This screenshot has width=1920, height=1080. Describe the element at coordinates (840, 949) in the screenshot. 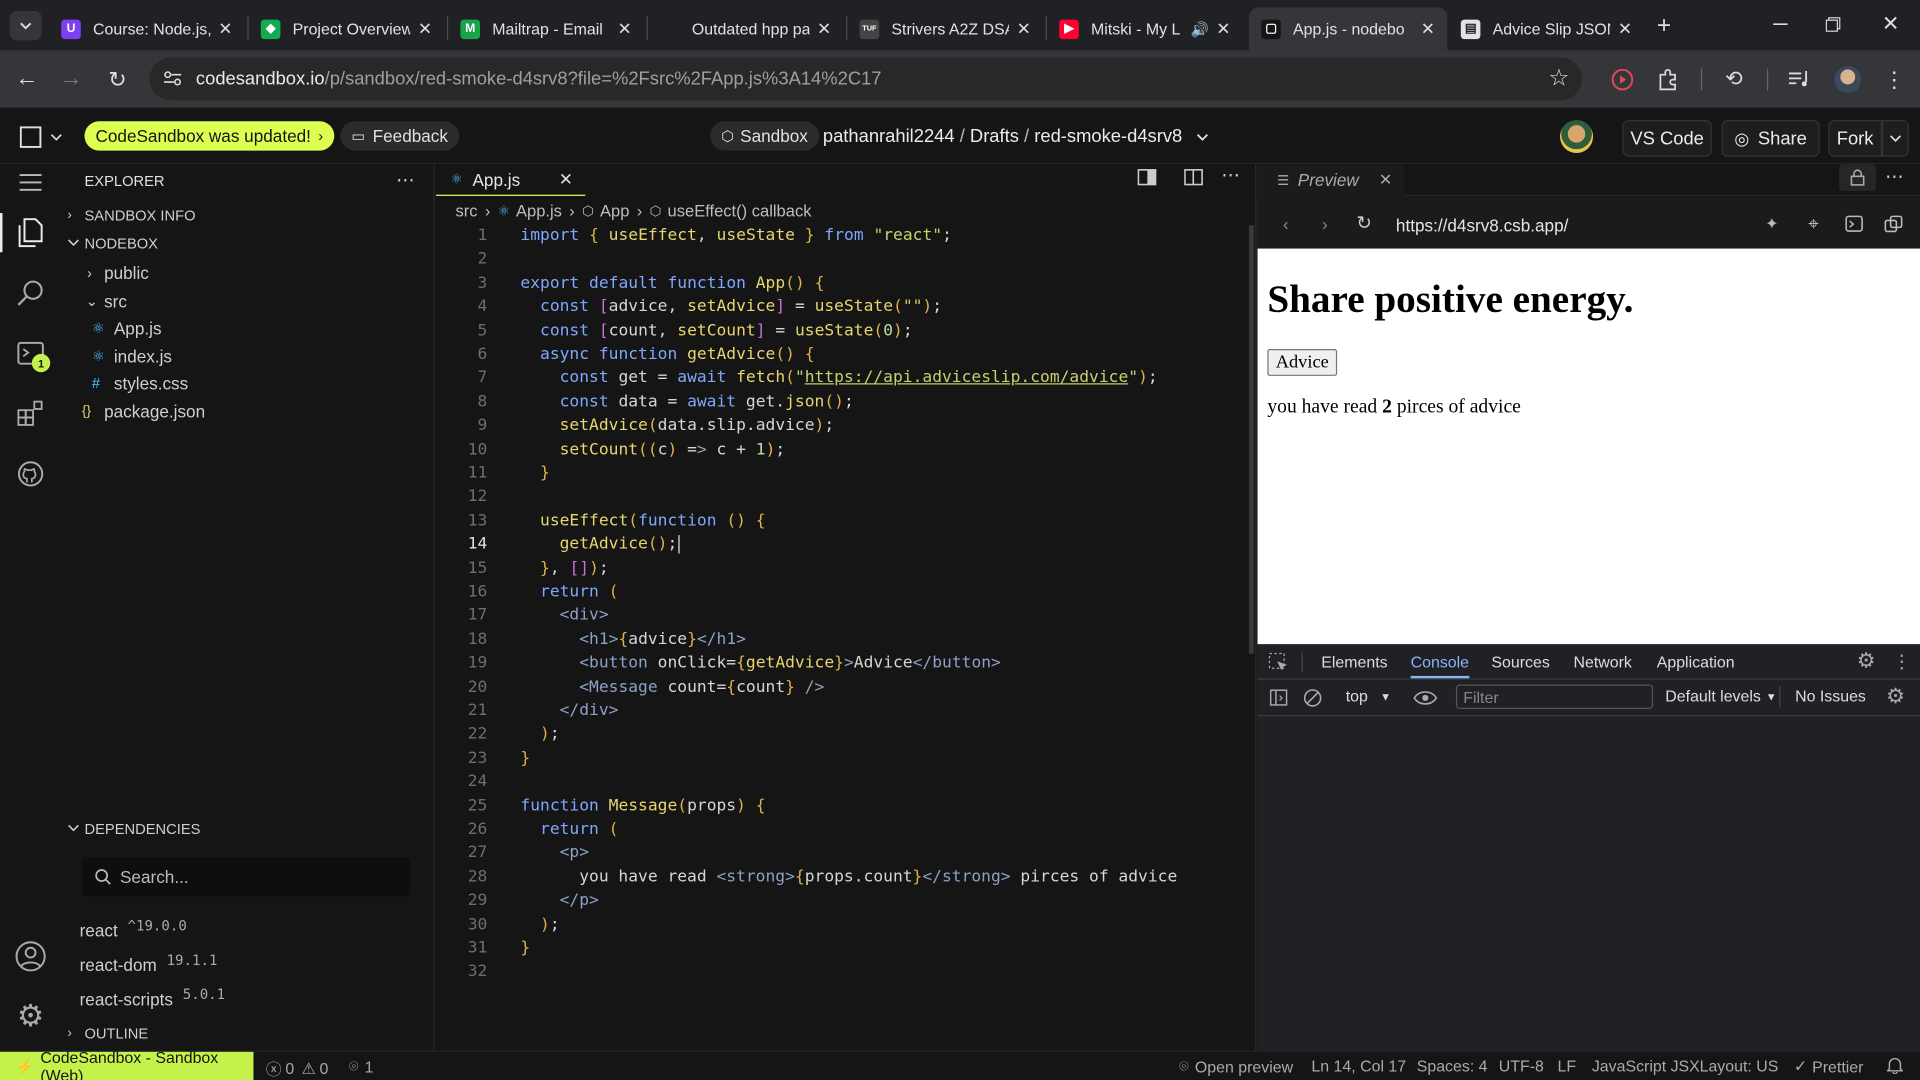

I see `code-line: 31}` at that location.